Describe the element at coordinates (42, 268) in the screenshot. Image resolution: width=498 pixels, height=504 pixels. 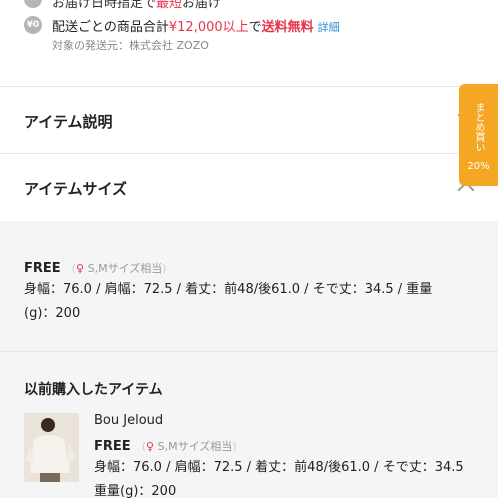
I see `size-name: FREE` at that location.